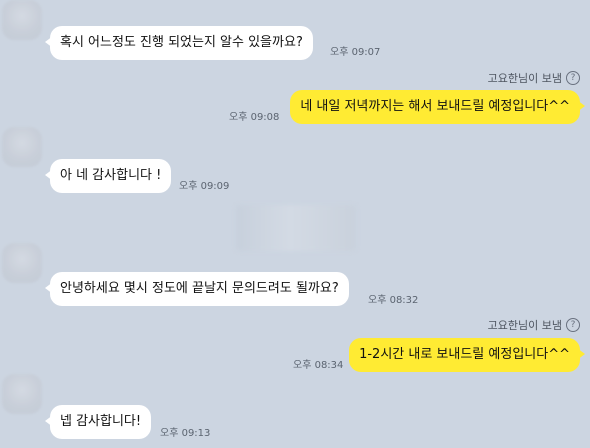  Describe the element at coordinates (318, 365) in the screenshot. I see `message-time: 오후 08:34` at that location.